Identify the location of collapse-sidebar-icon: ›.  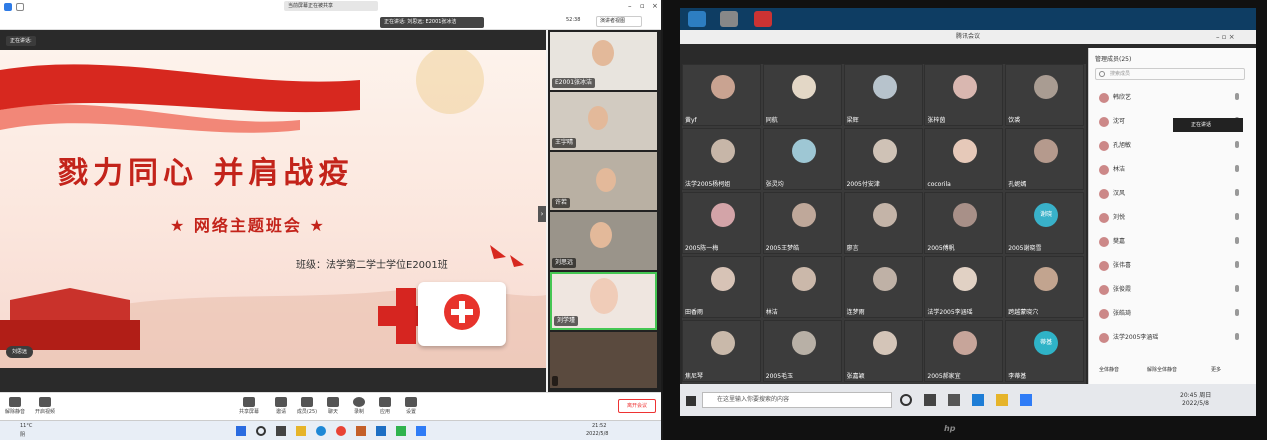
(542, 214).